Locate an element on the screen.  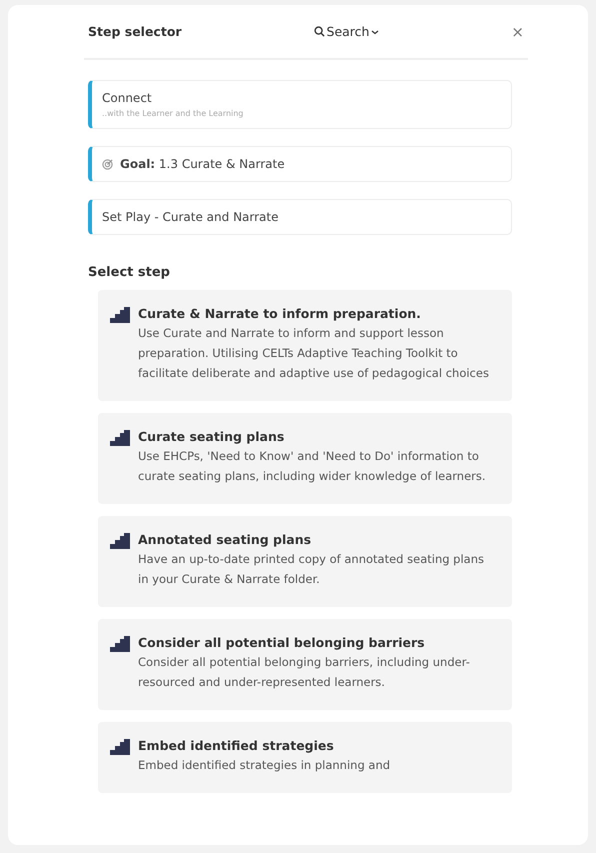
step-description: Use Curate and Narrate to inform and support lesson preparation. Utilising CELTs Adaptive Teaching Toolkit to facilitate deliberate and adaptive use of pedagogical choices is located at coordinates (314, 353).